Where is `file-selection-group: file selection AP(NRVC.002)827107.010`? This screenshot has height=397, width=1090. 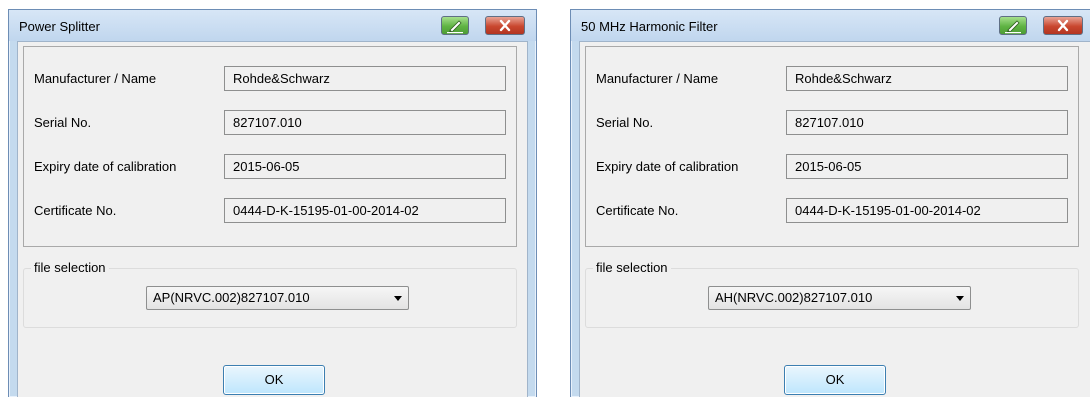
file-selection-group: file selection AP(NRVC.002)827107.010 is located at coordinates (270, 294).